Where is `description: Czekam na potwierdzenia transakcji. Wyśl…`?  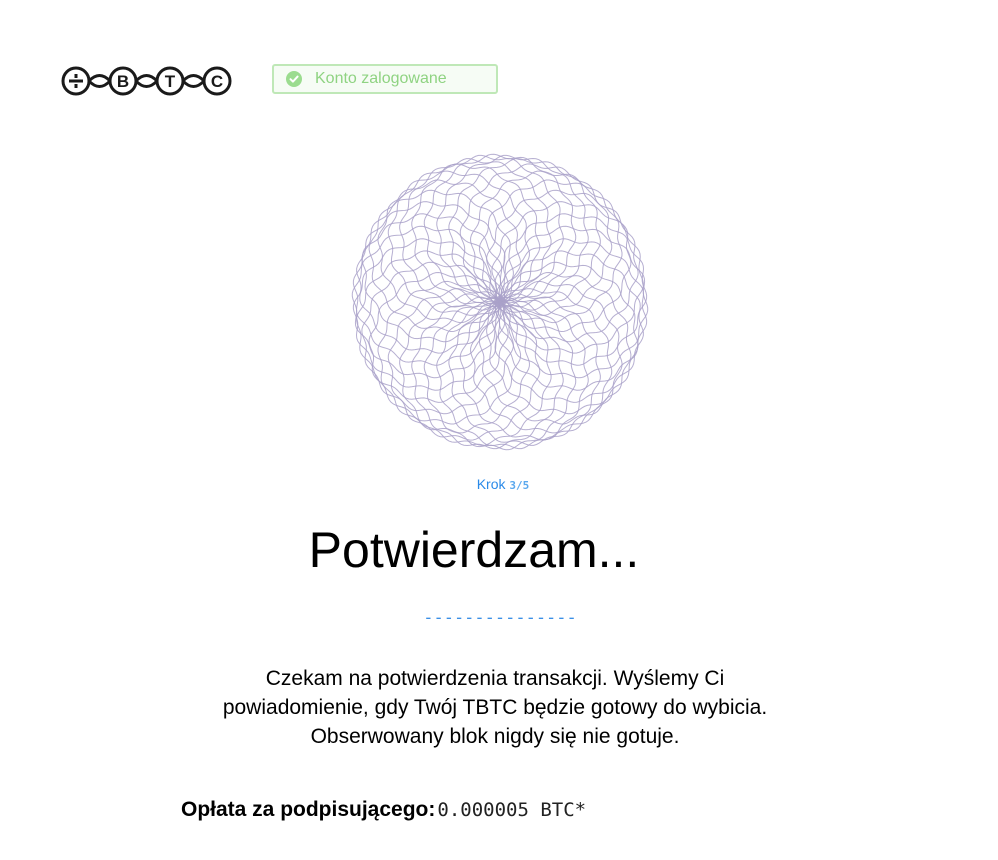 description: Czekam na potwierdzenia transakcji. Wyśl… is located at coordinates (495, 707).